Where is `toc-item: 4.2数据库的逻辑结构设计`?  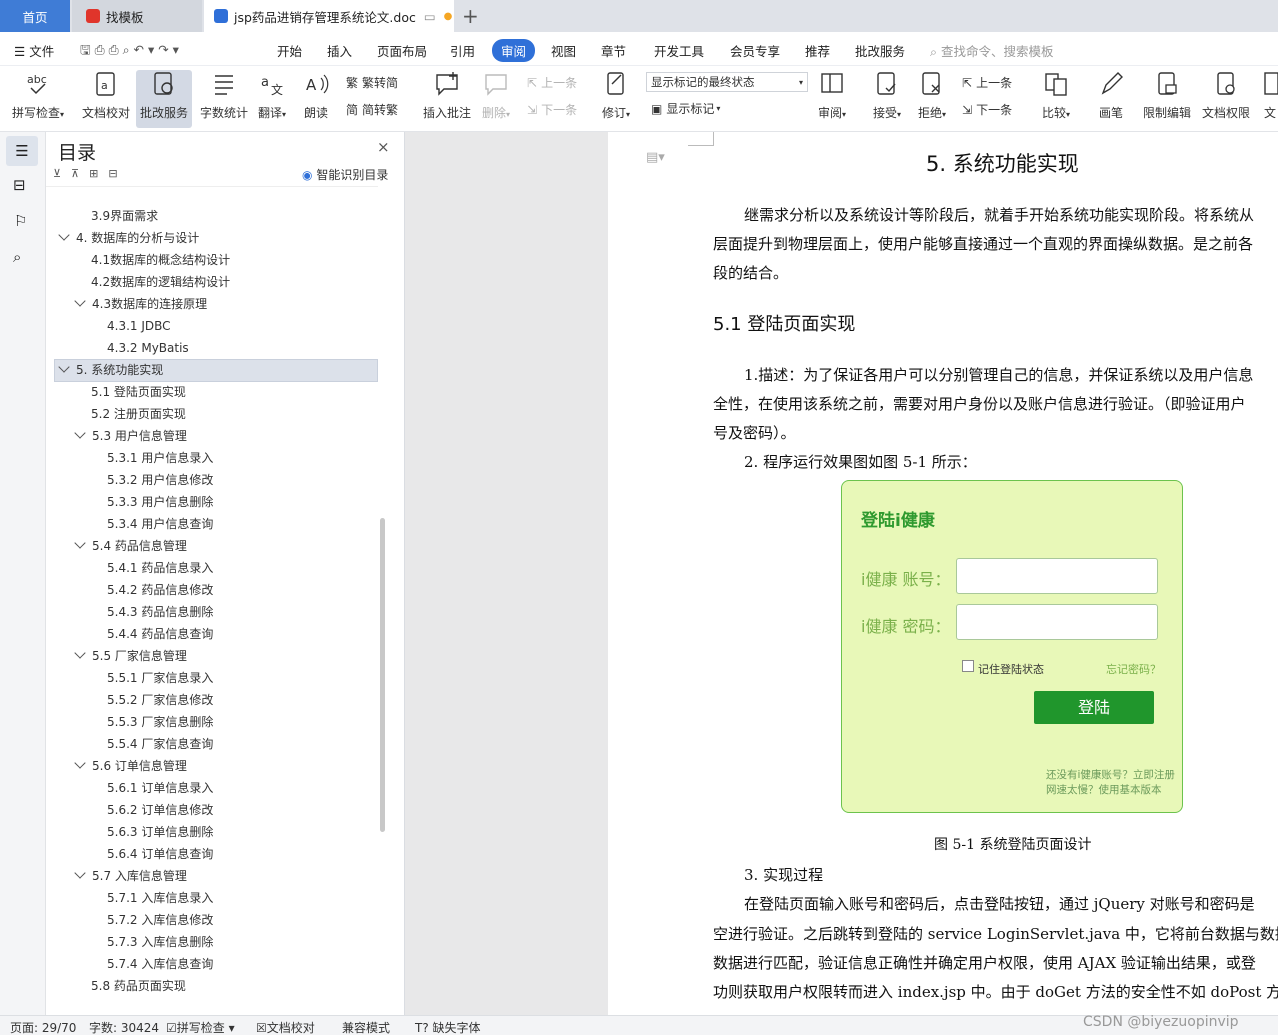
toc-item: 4.2数据库的逻辑结构设计 is located at coordinates (160, 282).